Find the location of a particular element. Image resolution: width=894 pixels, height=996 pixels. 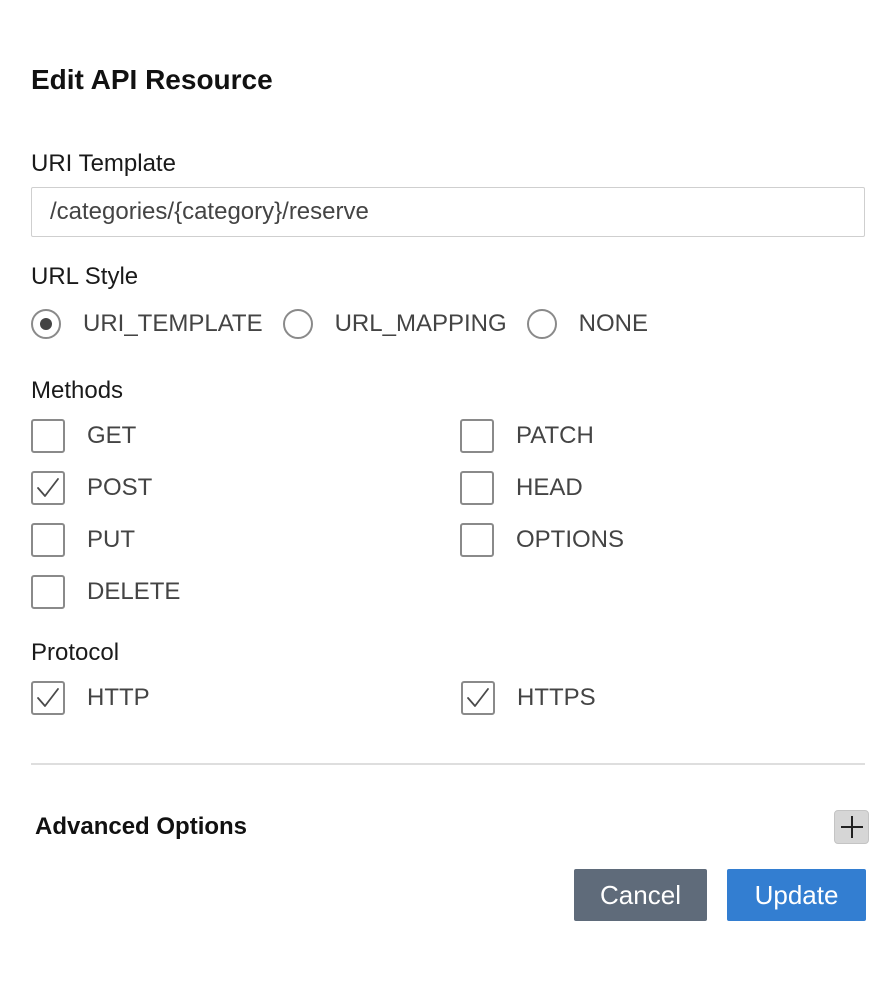

checkbox-label: OPTIONS is located at coordinates (570, 539).